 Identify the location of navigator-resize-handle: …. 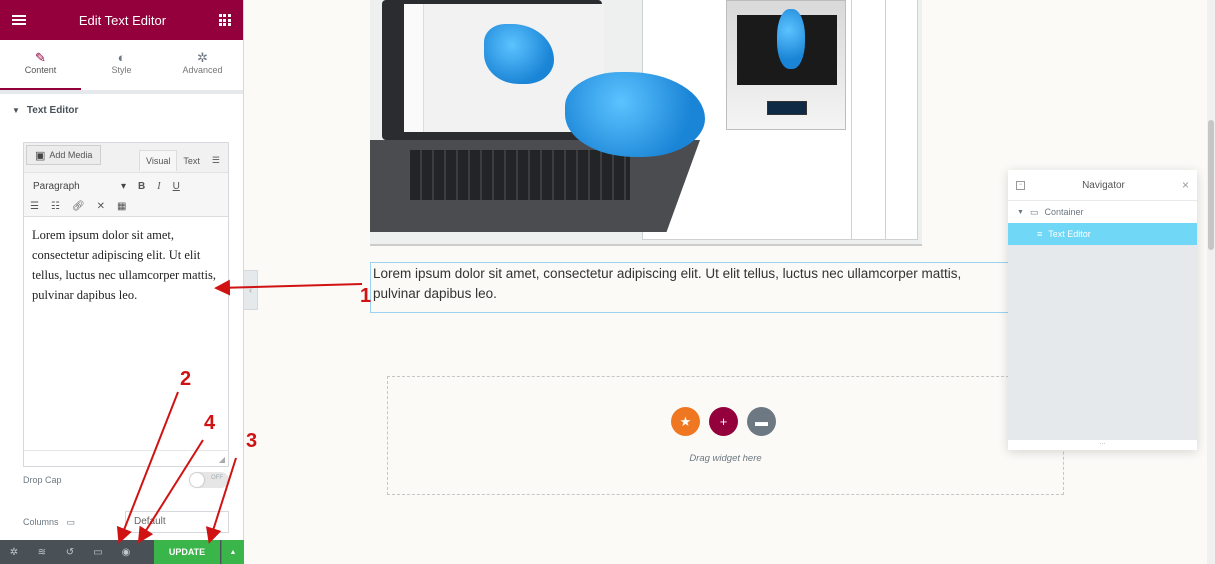
(1102, 444).